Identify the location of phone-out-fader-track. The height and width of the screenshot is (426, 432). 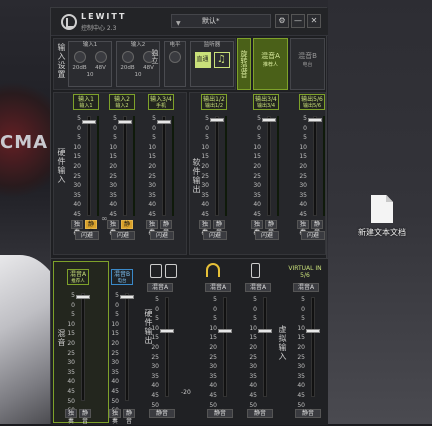
(265, 347).